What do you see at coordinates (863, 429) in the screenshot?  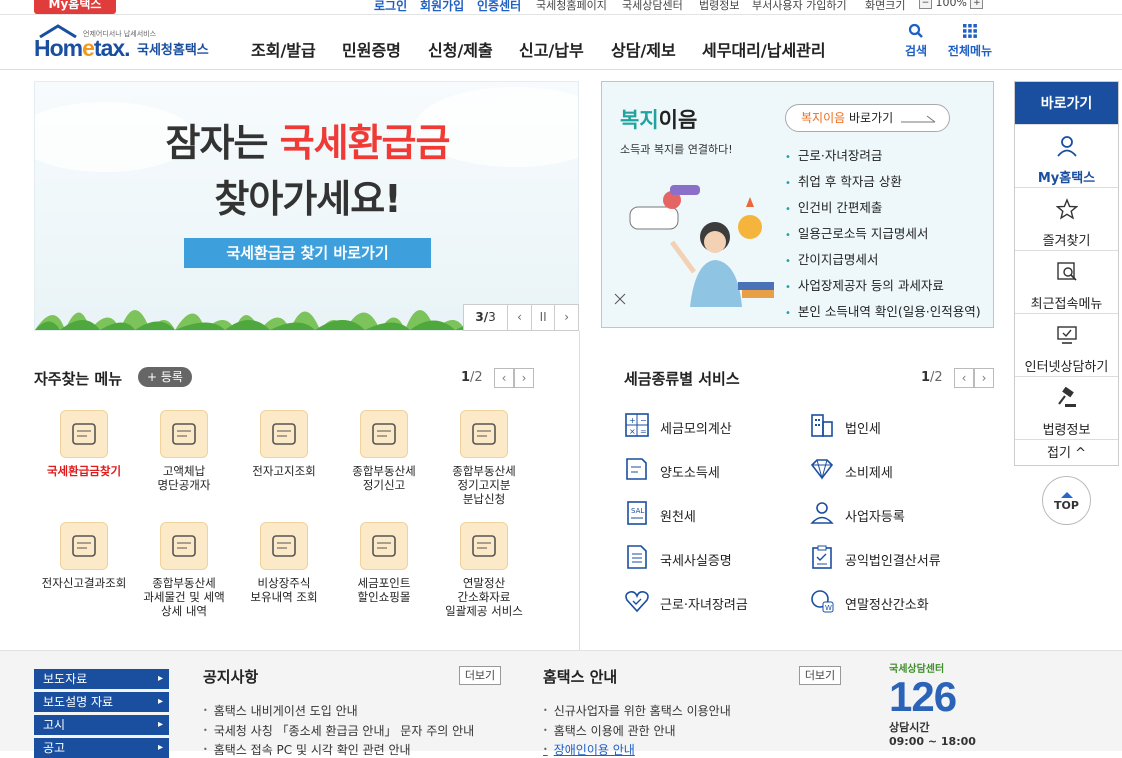 I see `tax-corporate-label: 법인세` at bounding box center [863, 429].